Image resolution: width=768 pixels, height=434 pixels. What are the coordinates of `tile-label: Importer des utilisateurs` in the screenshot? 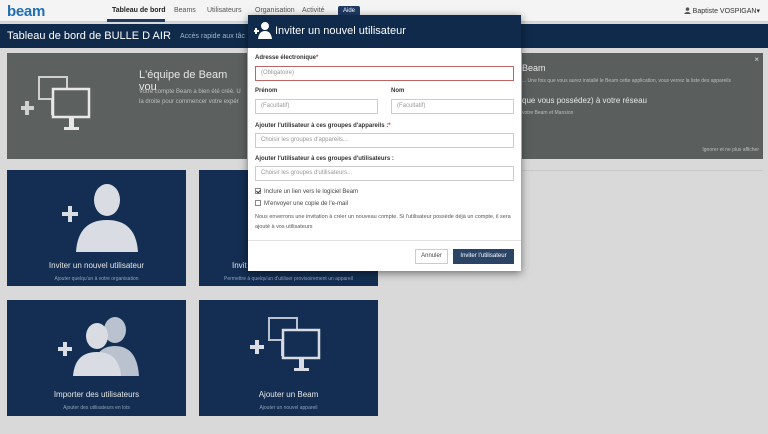 It's located at (96, 394).